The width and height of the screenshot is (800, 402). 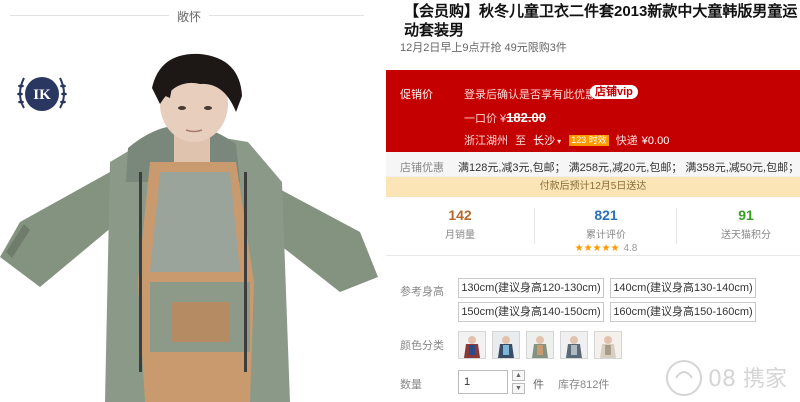 I want to click on stat-label: 送天猫积分, so click(x=746, y=235).